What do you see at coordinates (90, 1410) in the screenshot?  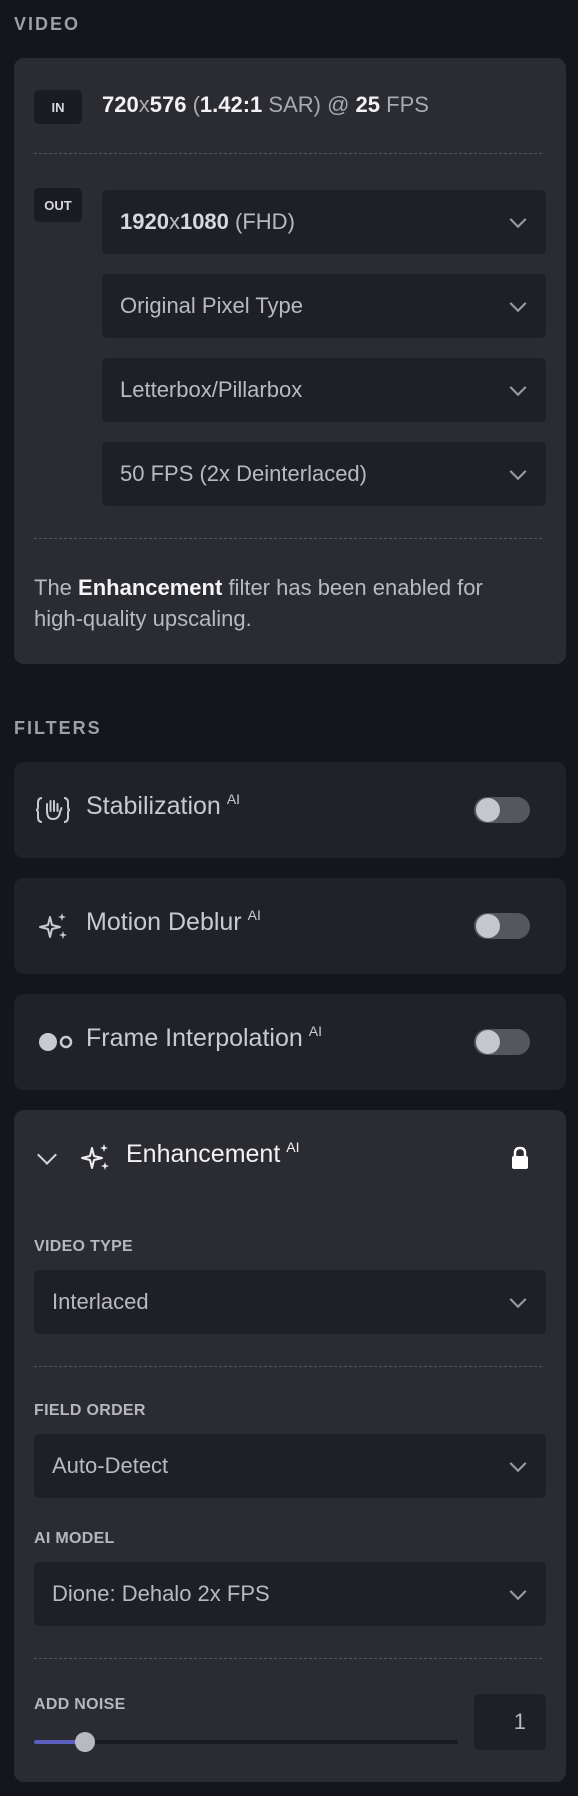 I see `field-order-label: FIELD ORDER` at bounding box center [90, 1410].